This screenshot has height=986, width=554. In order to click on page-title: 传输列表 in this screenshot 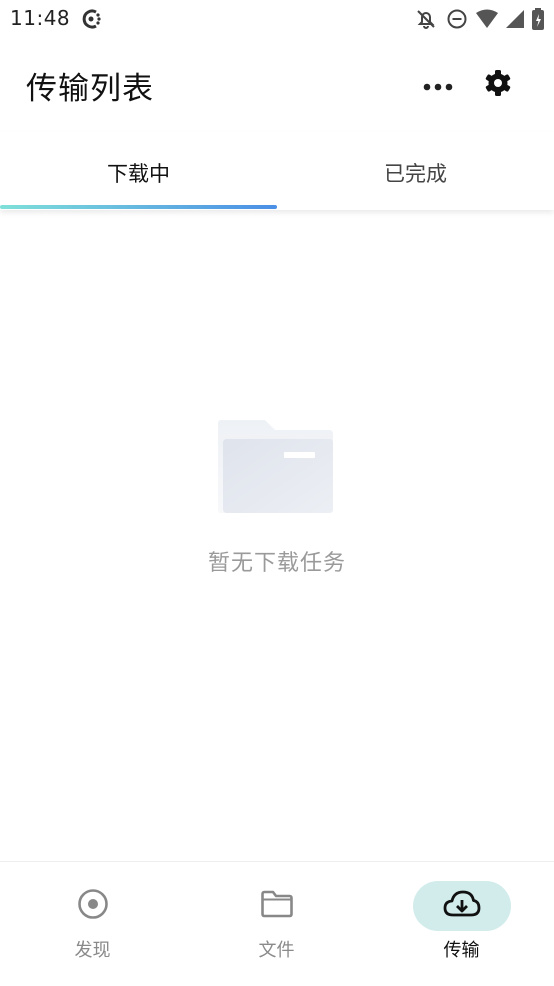, I will do `click(90, 89)`.